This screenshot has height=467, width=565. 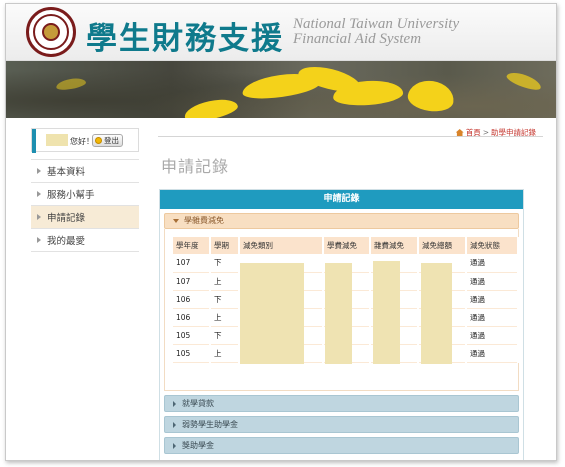 I want to click on column-header: 學年度, so click(x=192, y=245).